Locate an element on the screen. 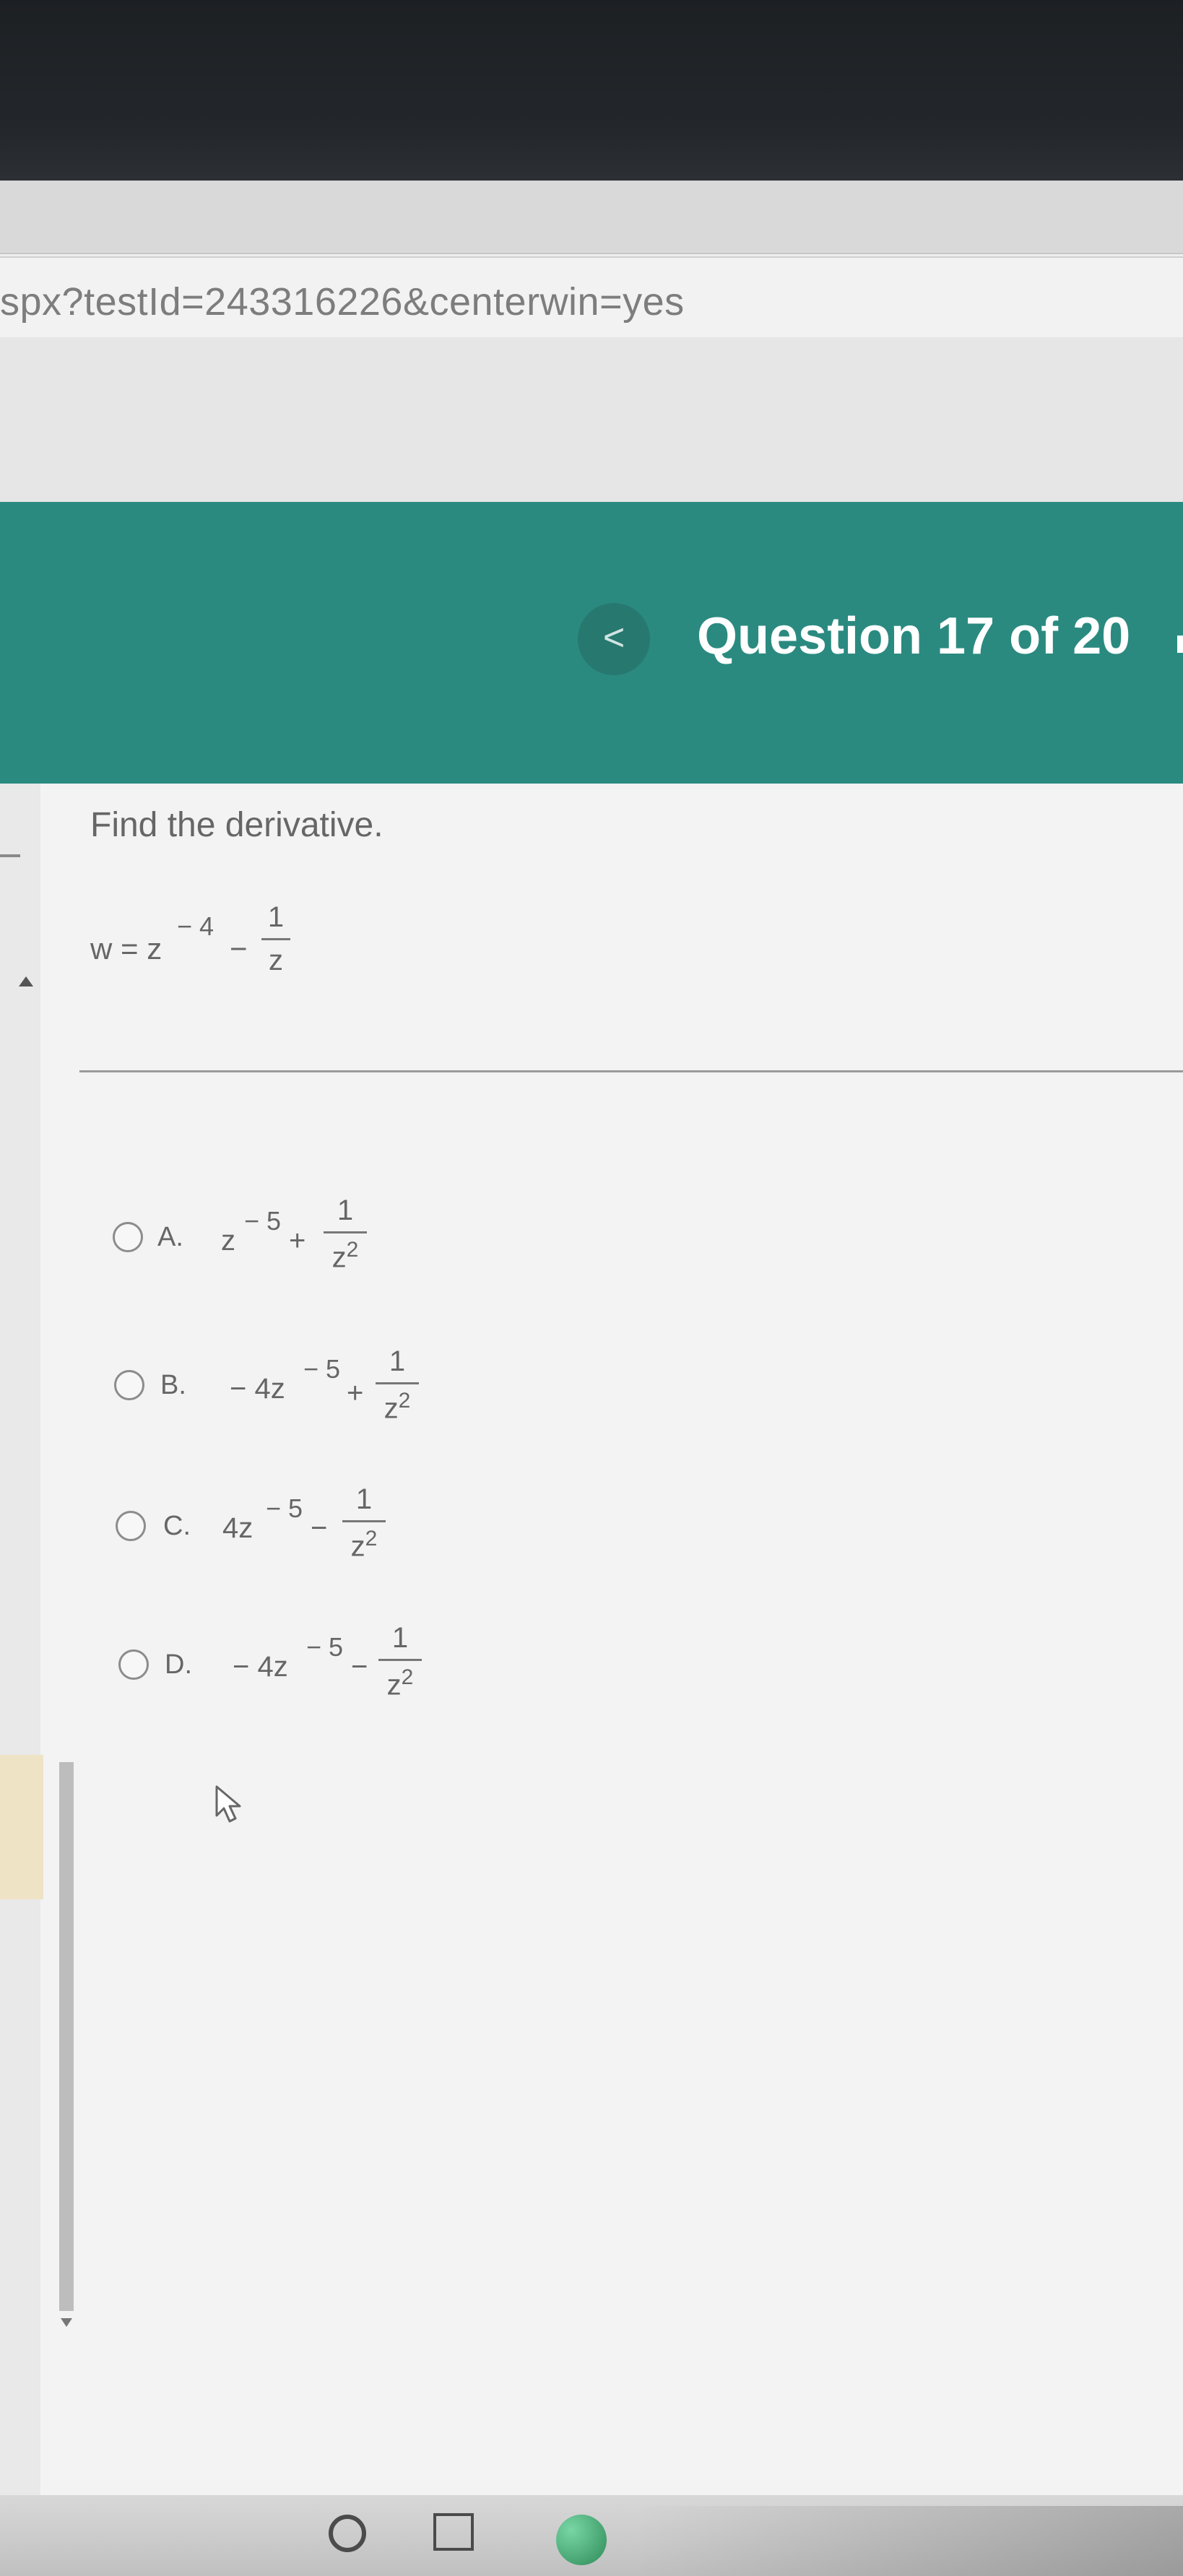  gutter-tick is located at coordinates (10, 855).